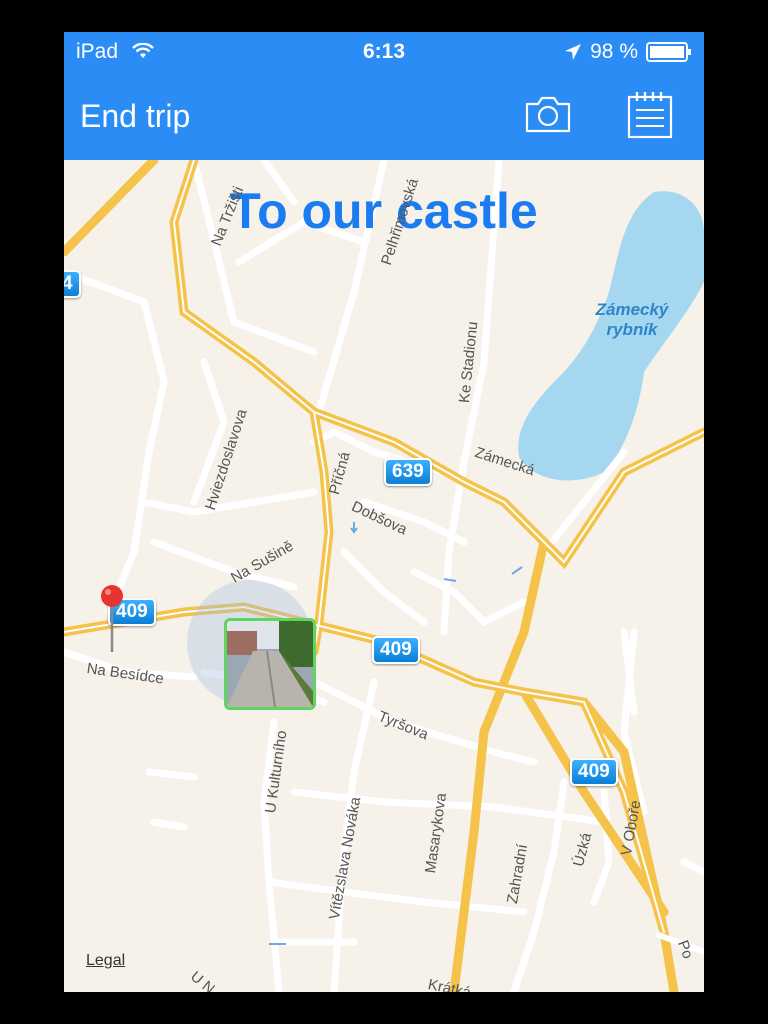 Image resolution: width=768 pixels, height=1024 pixels. I want to click on legal-link: Legal, so click(105, 961).